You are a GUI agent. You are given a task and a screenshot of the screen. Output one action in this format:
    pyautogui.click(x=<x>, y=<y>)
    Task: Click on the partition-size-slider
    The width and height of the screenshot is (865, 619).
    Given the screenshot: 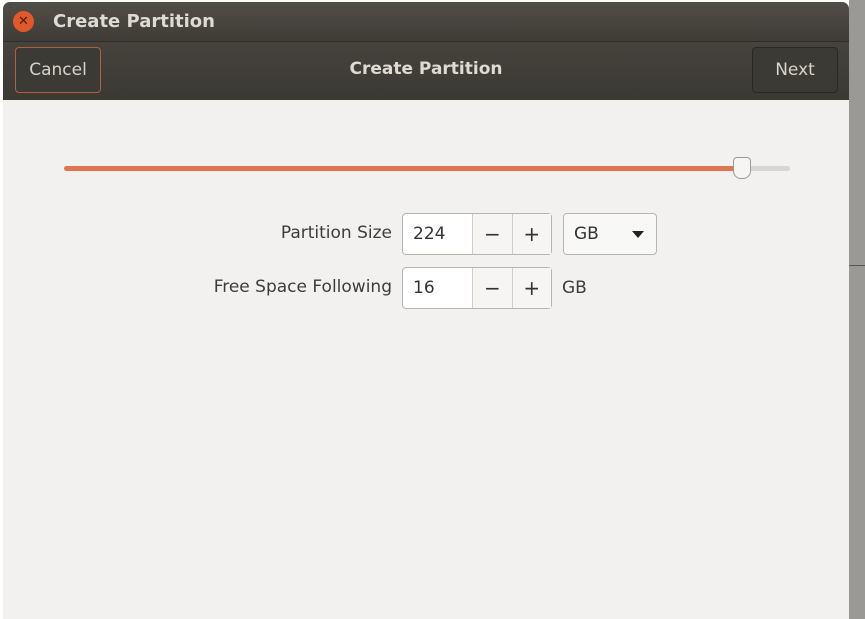 What is the action you would take?
    pyautogui.click(x=427, y=168)
    